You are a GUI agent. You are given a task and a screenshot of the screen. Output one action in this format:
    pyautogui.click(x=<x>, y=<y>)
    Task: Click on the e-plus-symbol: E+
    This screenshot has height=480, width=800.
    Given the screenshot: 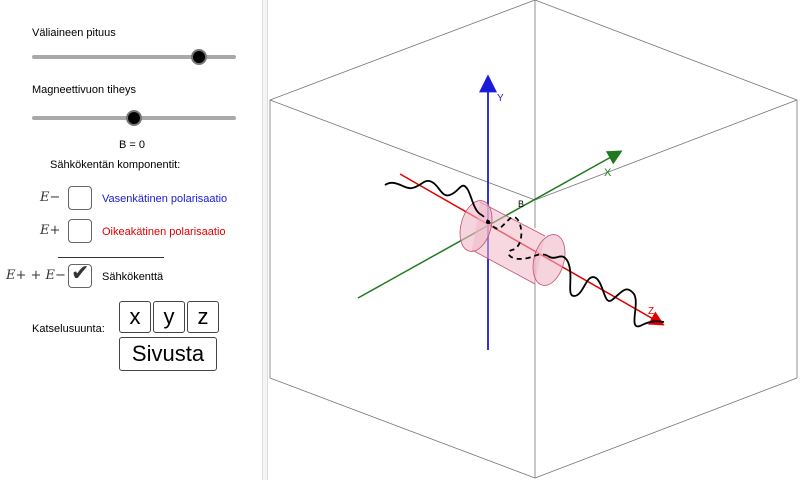 What is the action you would take?
    pyautogui.click(x=50, y=230)
    